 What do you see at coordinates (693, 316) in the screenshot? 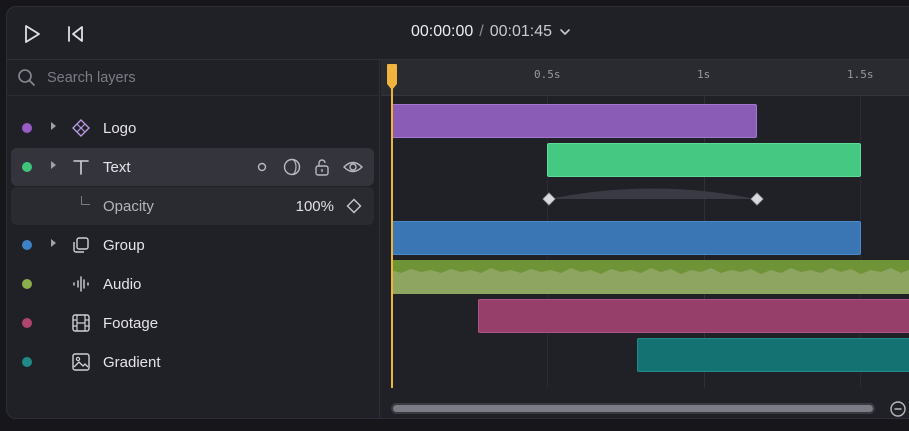
I see `clip-footage` at bounding box center [693, 316].